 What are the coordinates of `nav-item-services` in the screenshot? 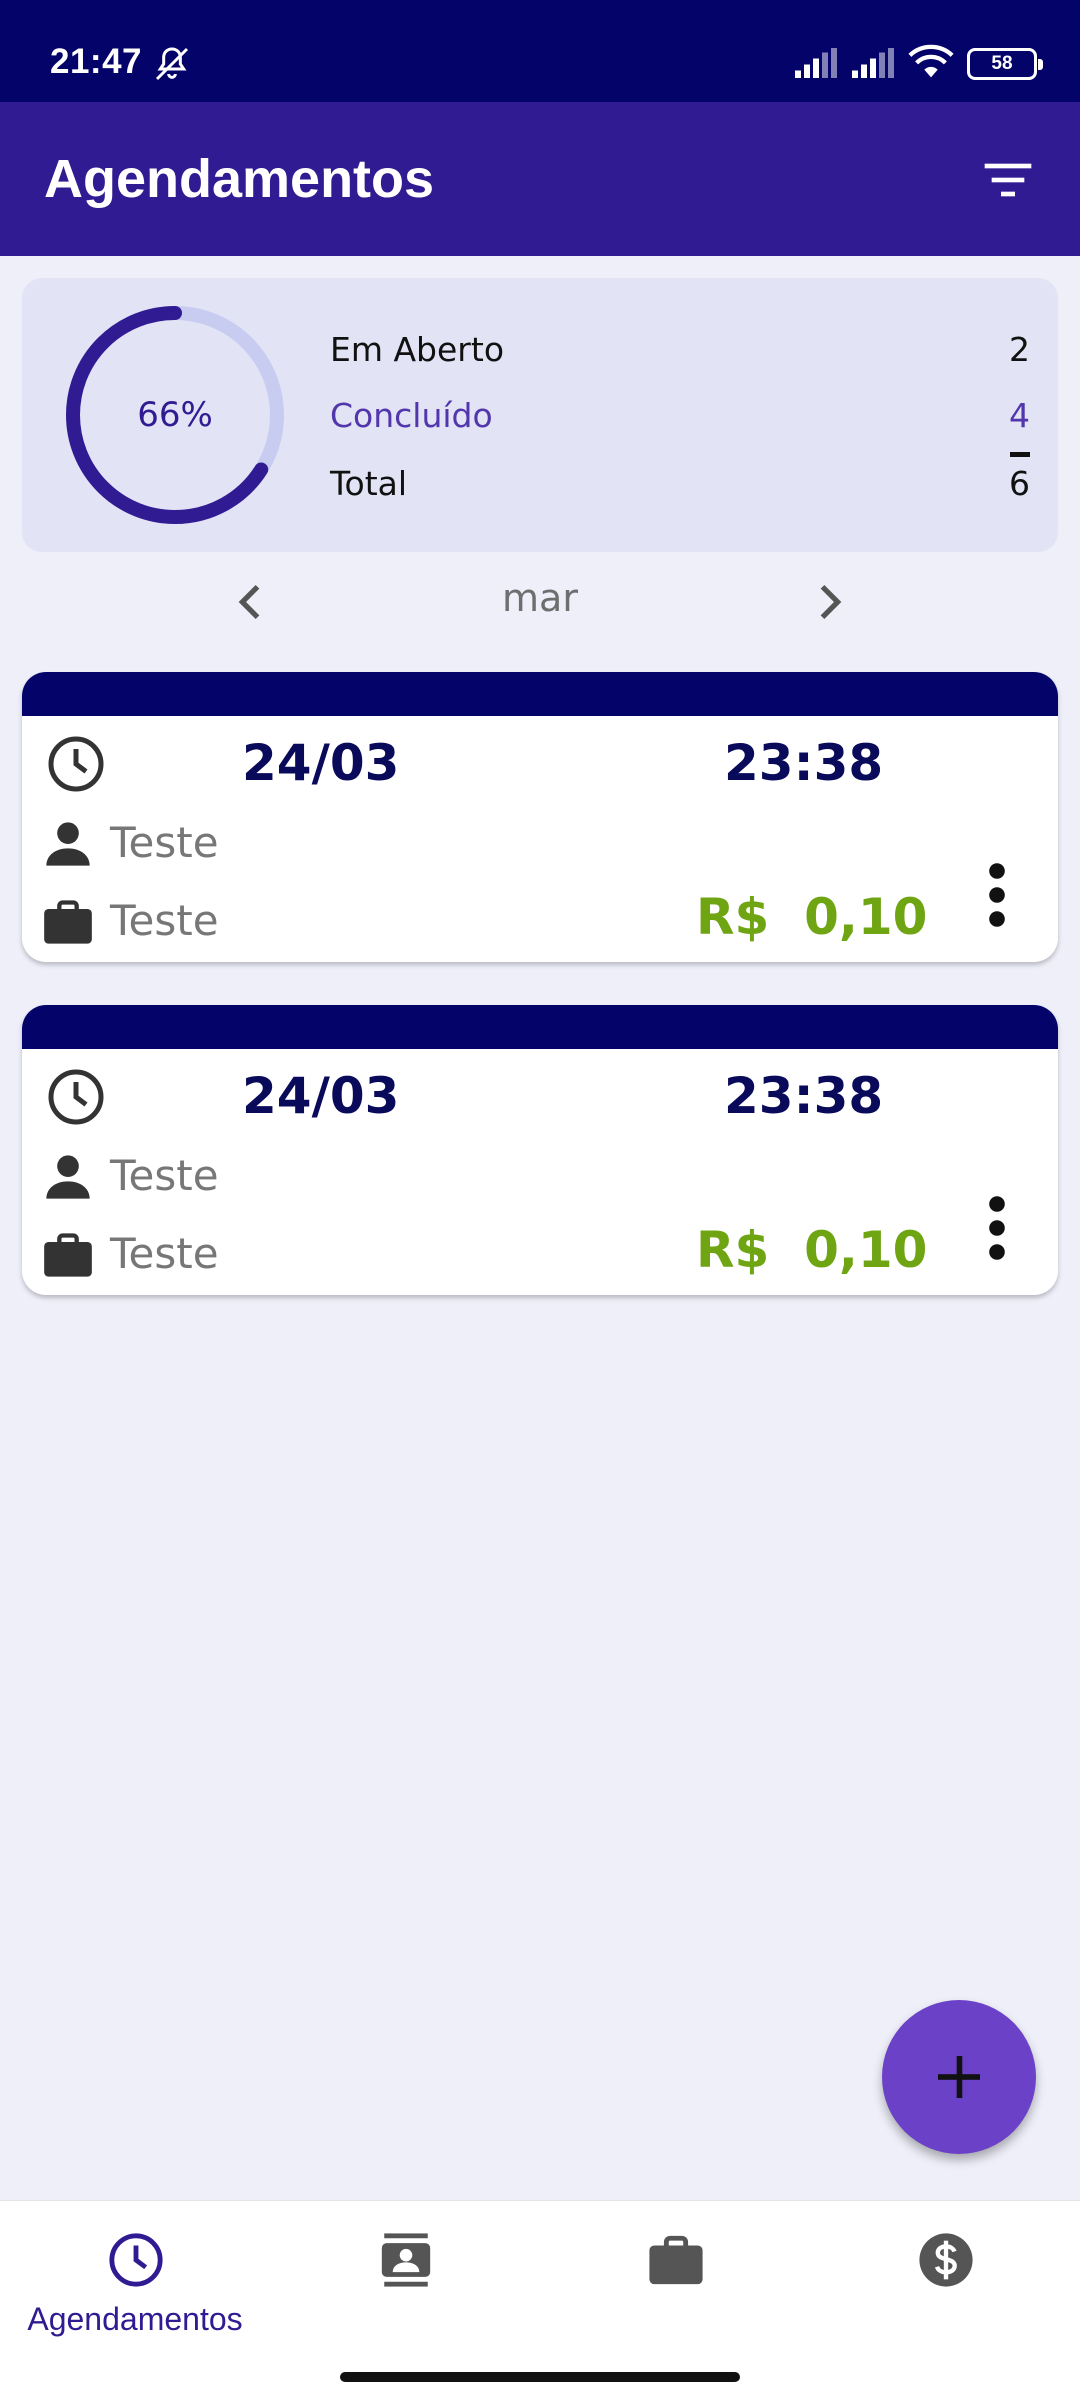 It's located at (675, 2281).